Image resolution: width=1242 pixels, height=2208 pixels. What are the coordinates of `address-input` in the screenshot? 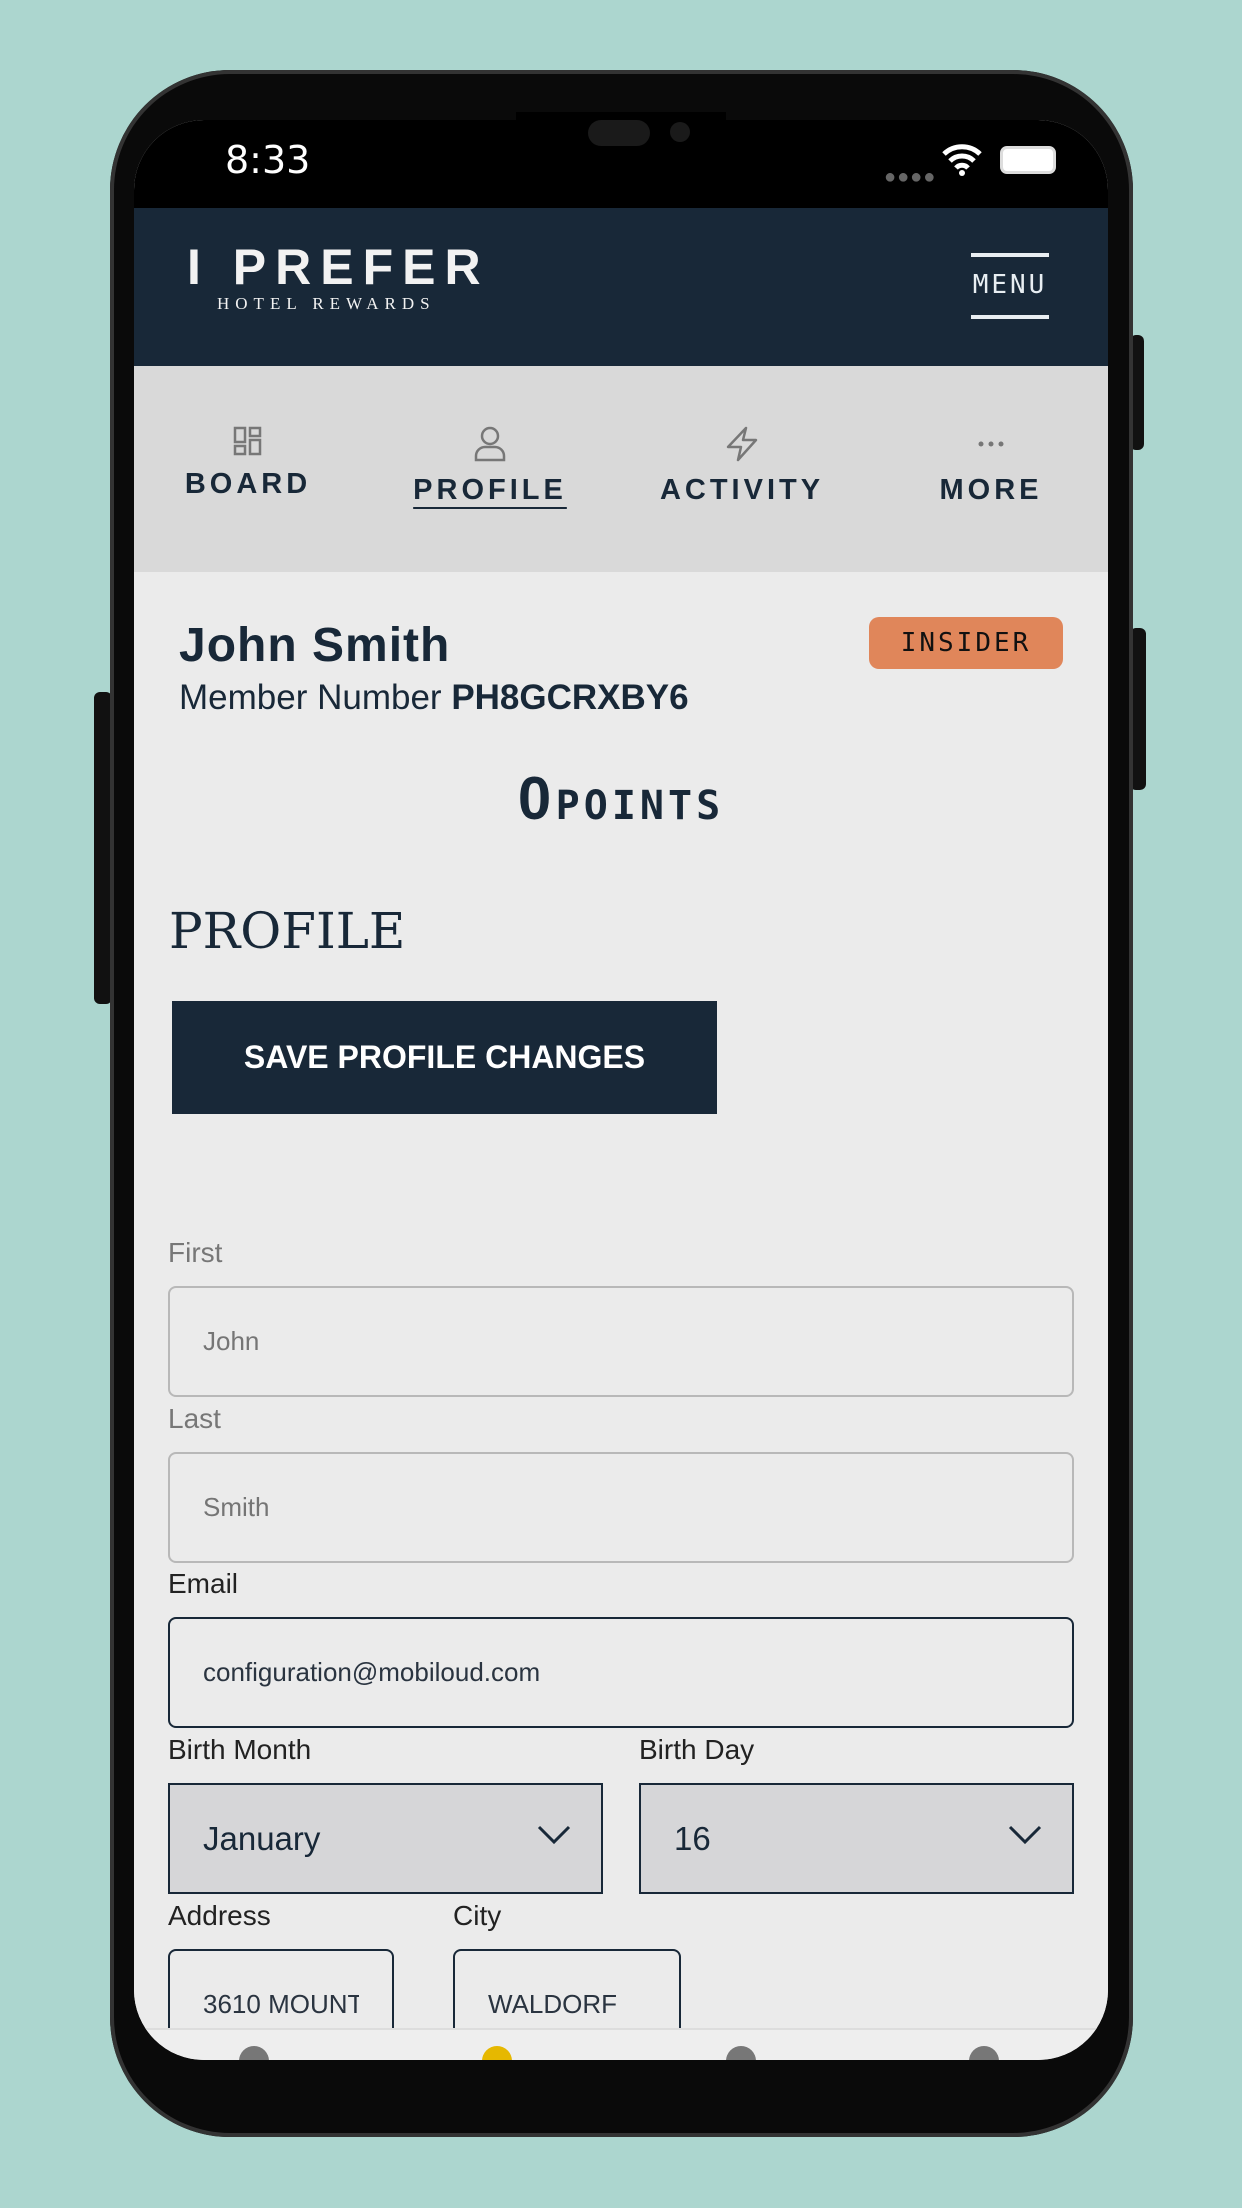 It's located at (281, 1988).